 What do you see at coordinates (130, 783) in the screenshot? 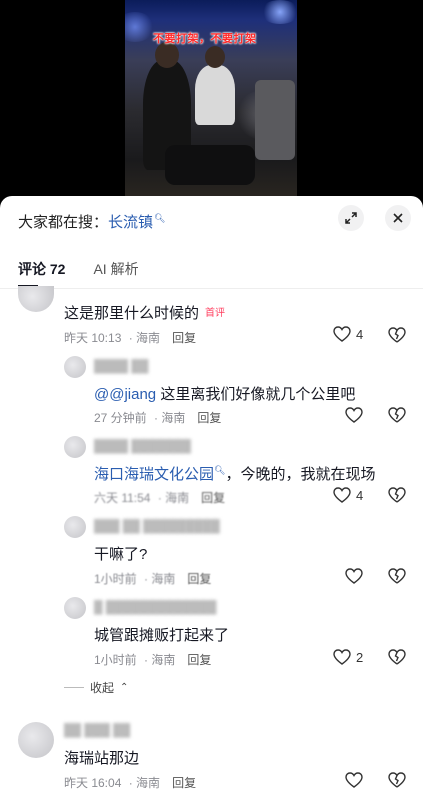
I see `comment-meta: 昨天 16:04 · 海南 回复` at bounding box center [130, 783].